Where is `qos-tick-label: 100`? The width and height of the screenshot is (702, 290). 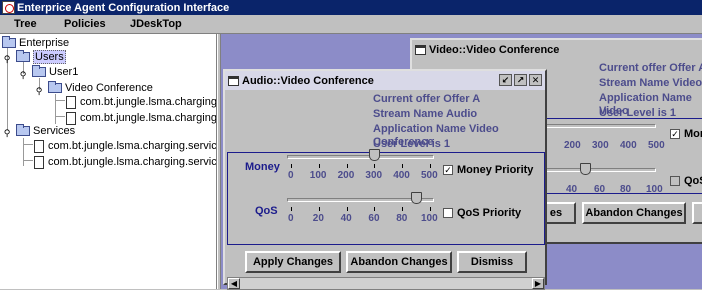 qos-tick-label: 100 is located at coordinates (429, 218).